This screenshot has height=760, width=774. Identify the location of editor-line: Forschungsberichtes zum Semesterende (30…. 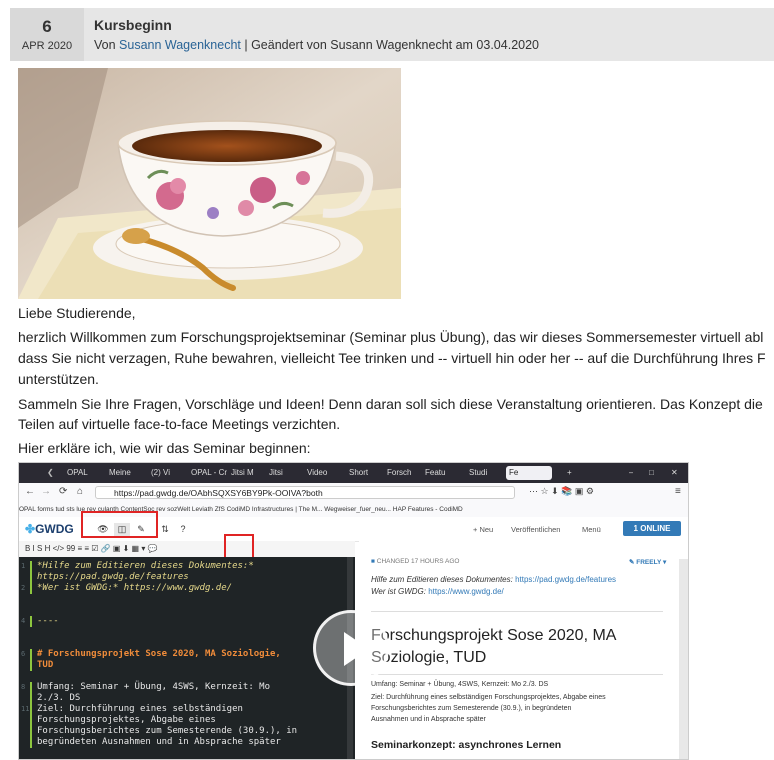
(167, 731).